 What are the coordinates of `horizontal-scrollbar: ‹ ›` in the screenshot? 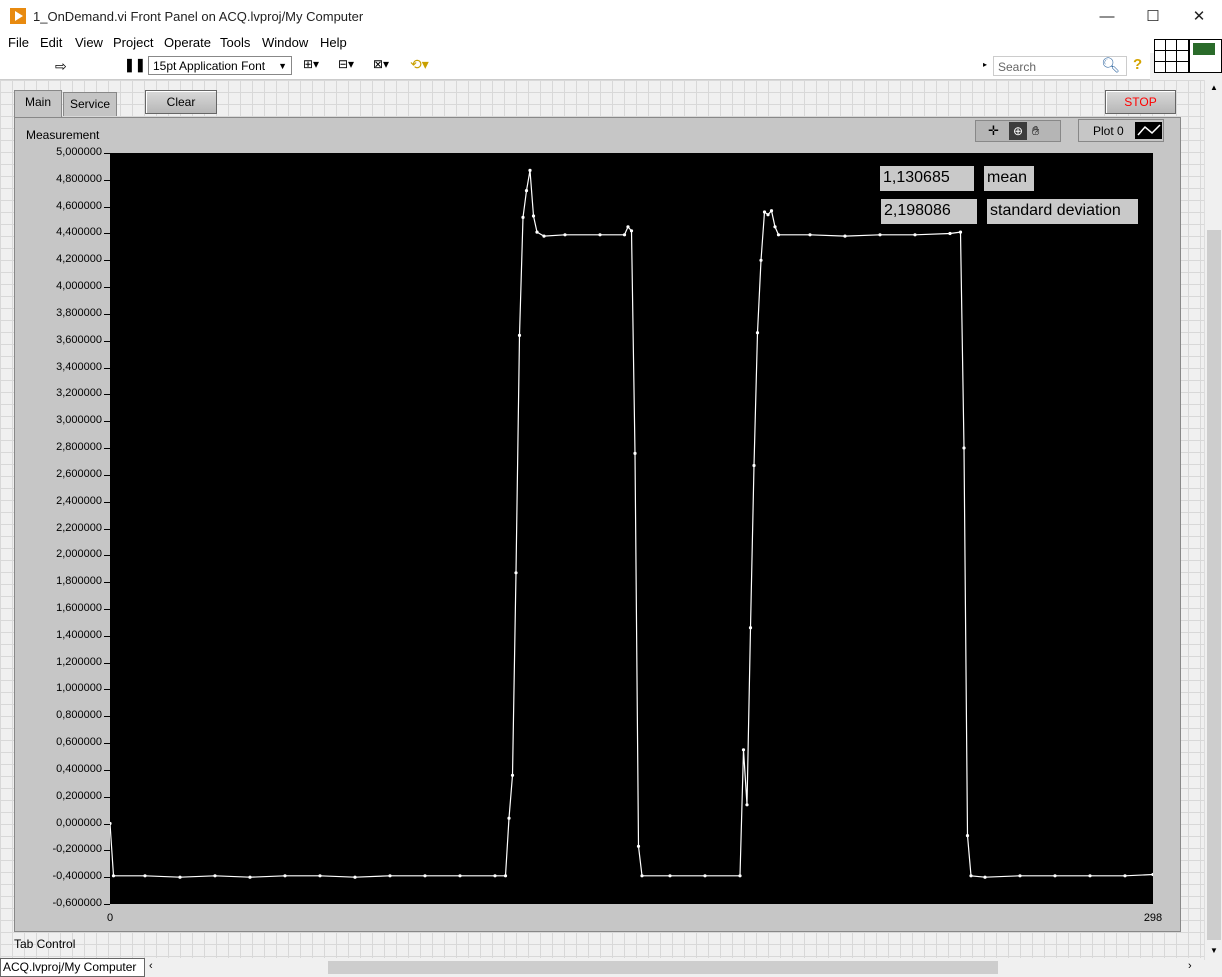 It's located at (676, 967).